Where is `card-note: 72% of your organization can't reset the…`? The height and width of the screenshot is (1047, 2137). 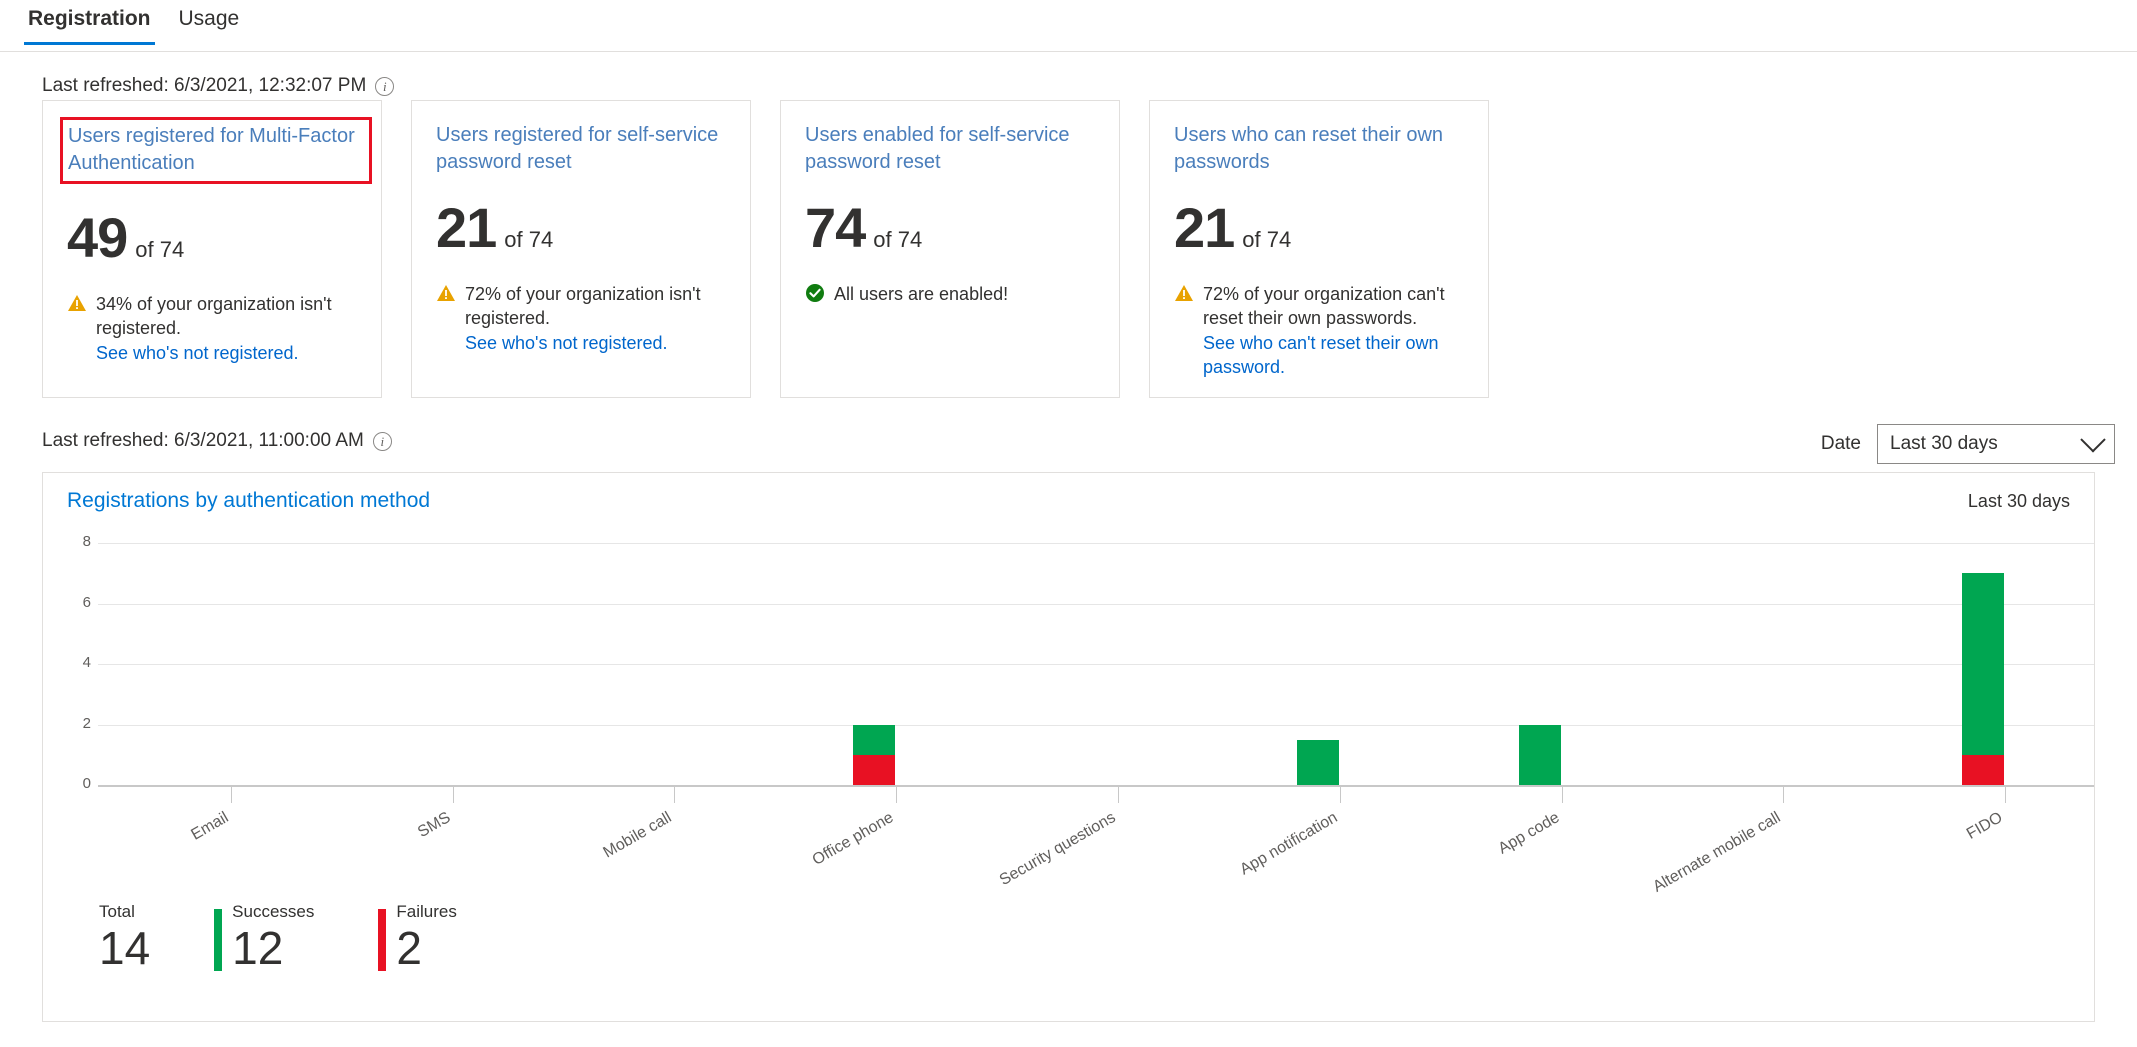
card-note: 72% of your organization can't reset the… is located at coordinates (1319, 330).